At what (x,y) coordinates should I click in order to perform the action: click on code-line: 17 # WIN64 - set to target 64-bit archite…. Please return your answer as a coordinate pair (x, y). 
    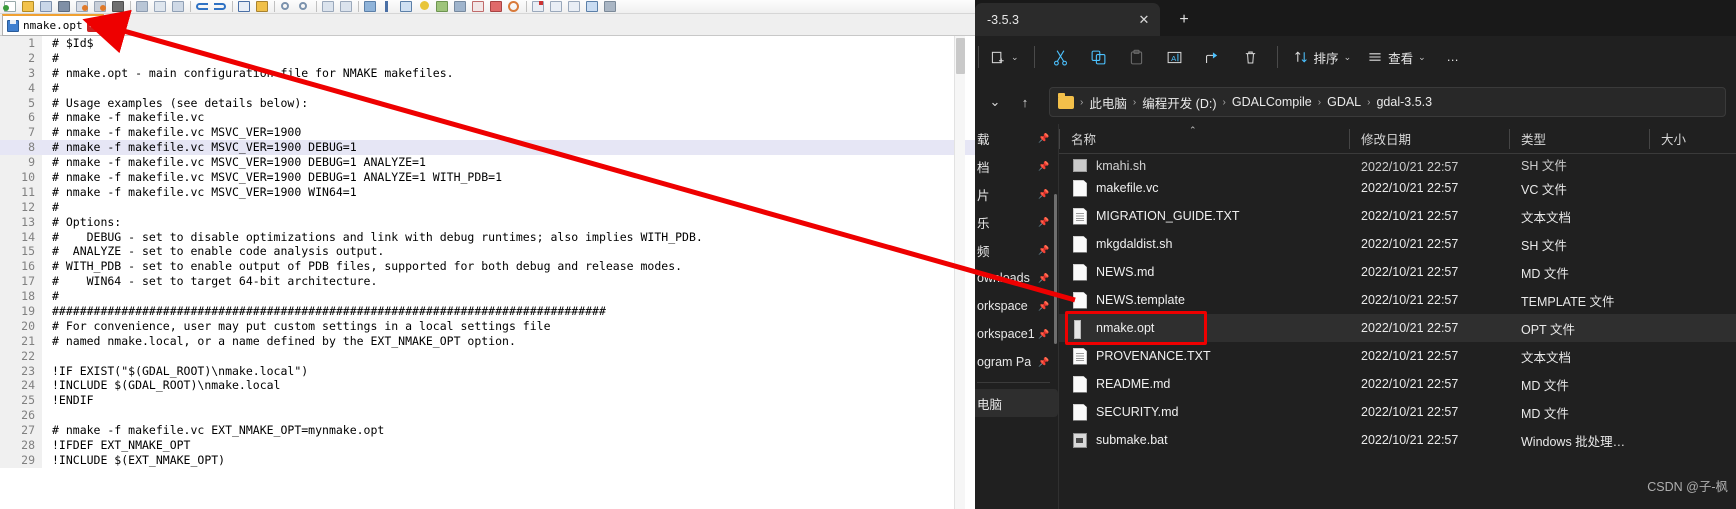
    Looking at the image, I should click on (487, 282).